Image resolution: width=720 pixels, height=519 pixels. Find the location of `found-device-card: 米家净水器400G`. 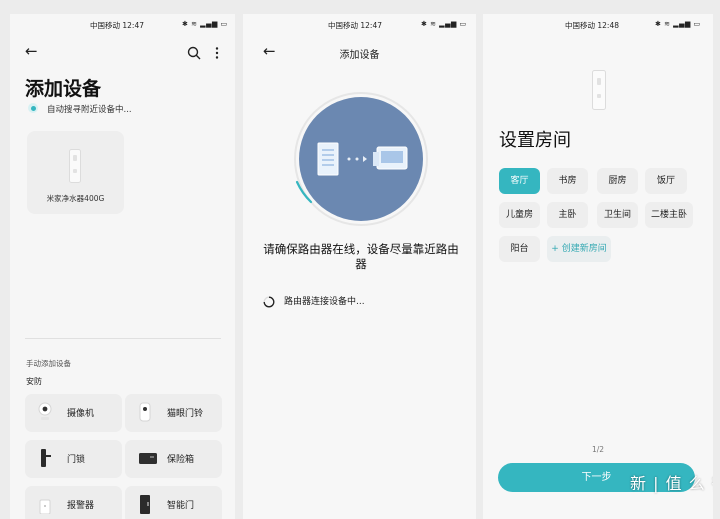

found-device-card: 米家净水器400G is located at coordinates (75, 172).